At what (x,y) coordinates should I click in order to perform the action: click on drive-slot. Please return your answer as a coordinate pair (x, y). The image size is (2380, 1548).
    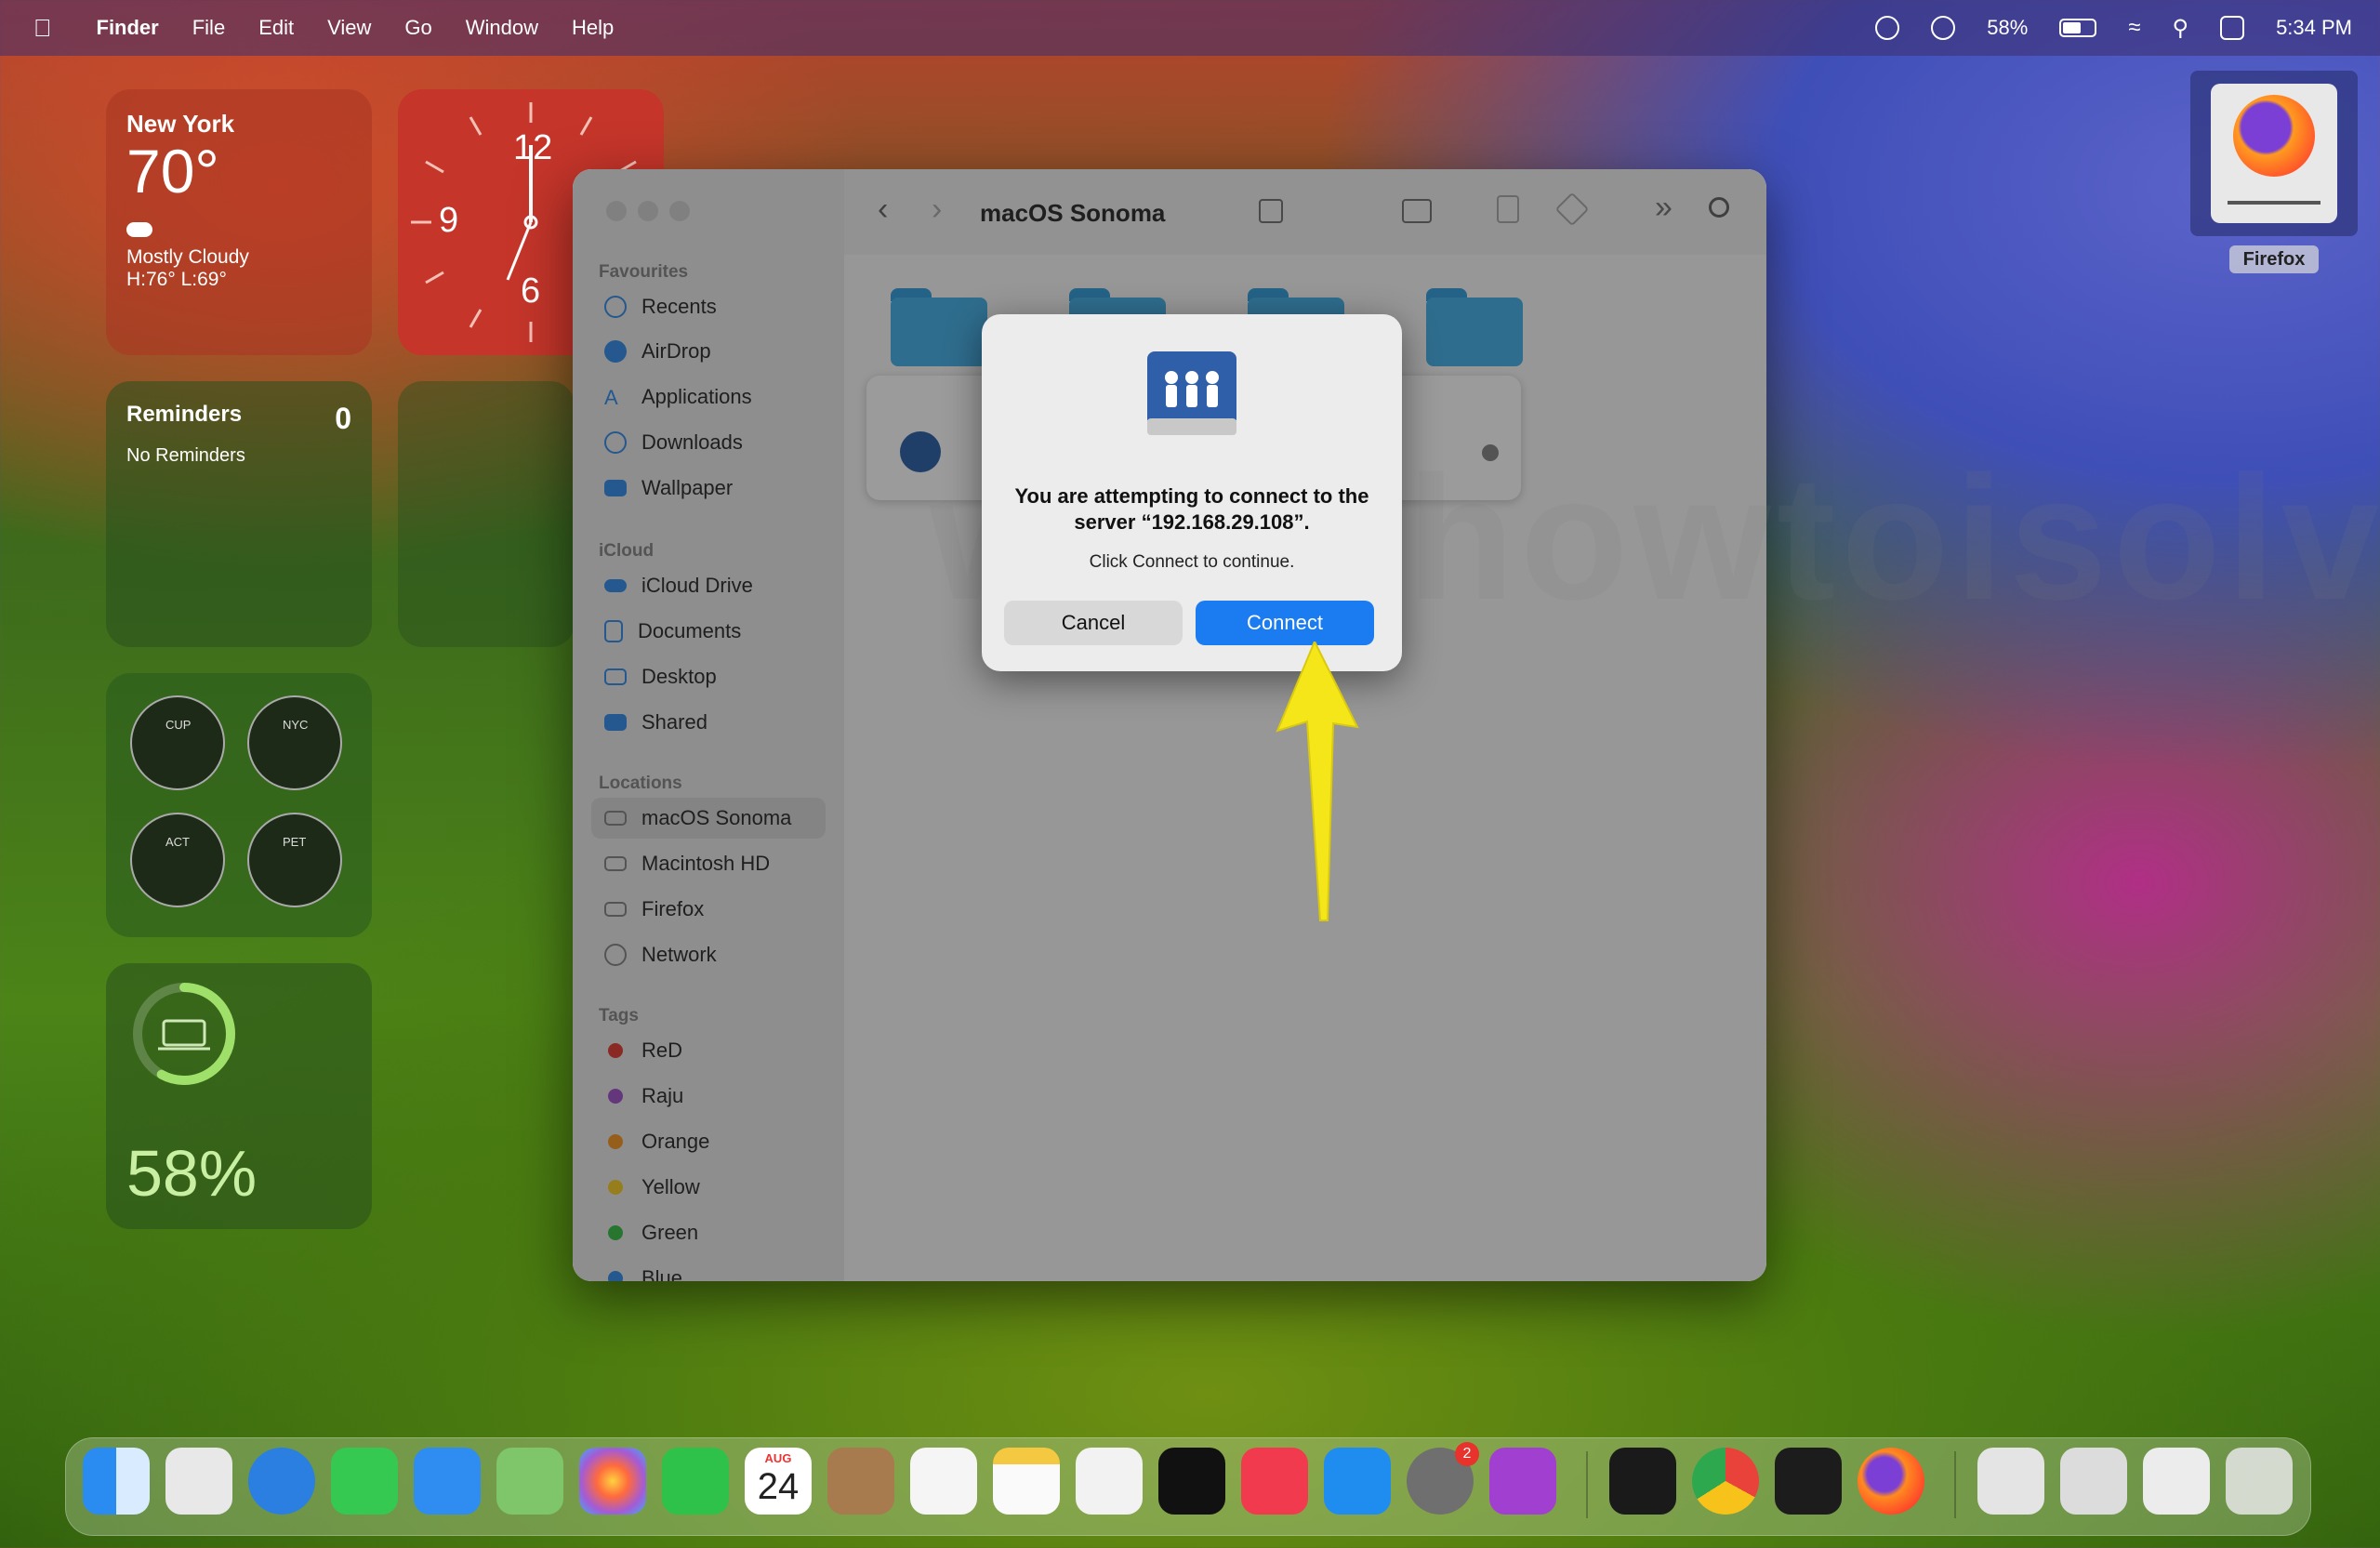
    Looking at the image, I should click on (2274, 203).